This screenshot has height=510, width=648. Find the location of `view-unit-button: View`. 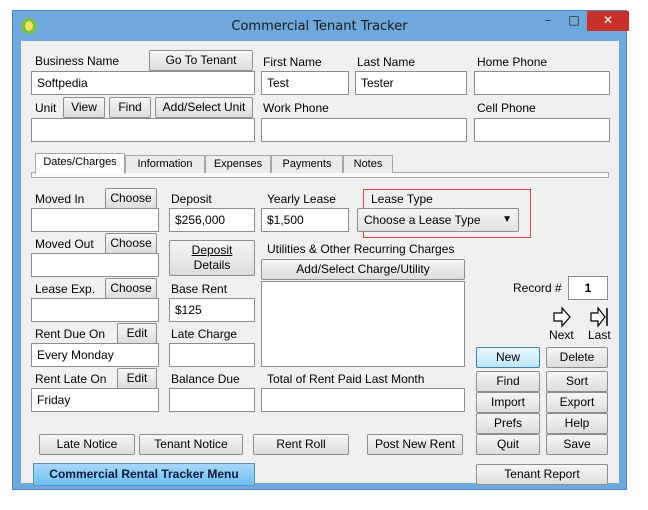

view-unit-button: View is located at coordinates (84, 107).